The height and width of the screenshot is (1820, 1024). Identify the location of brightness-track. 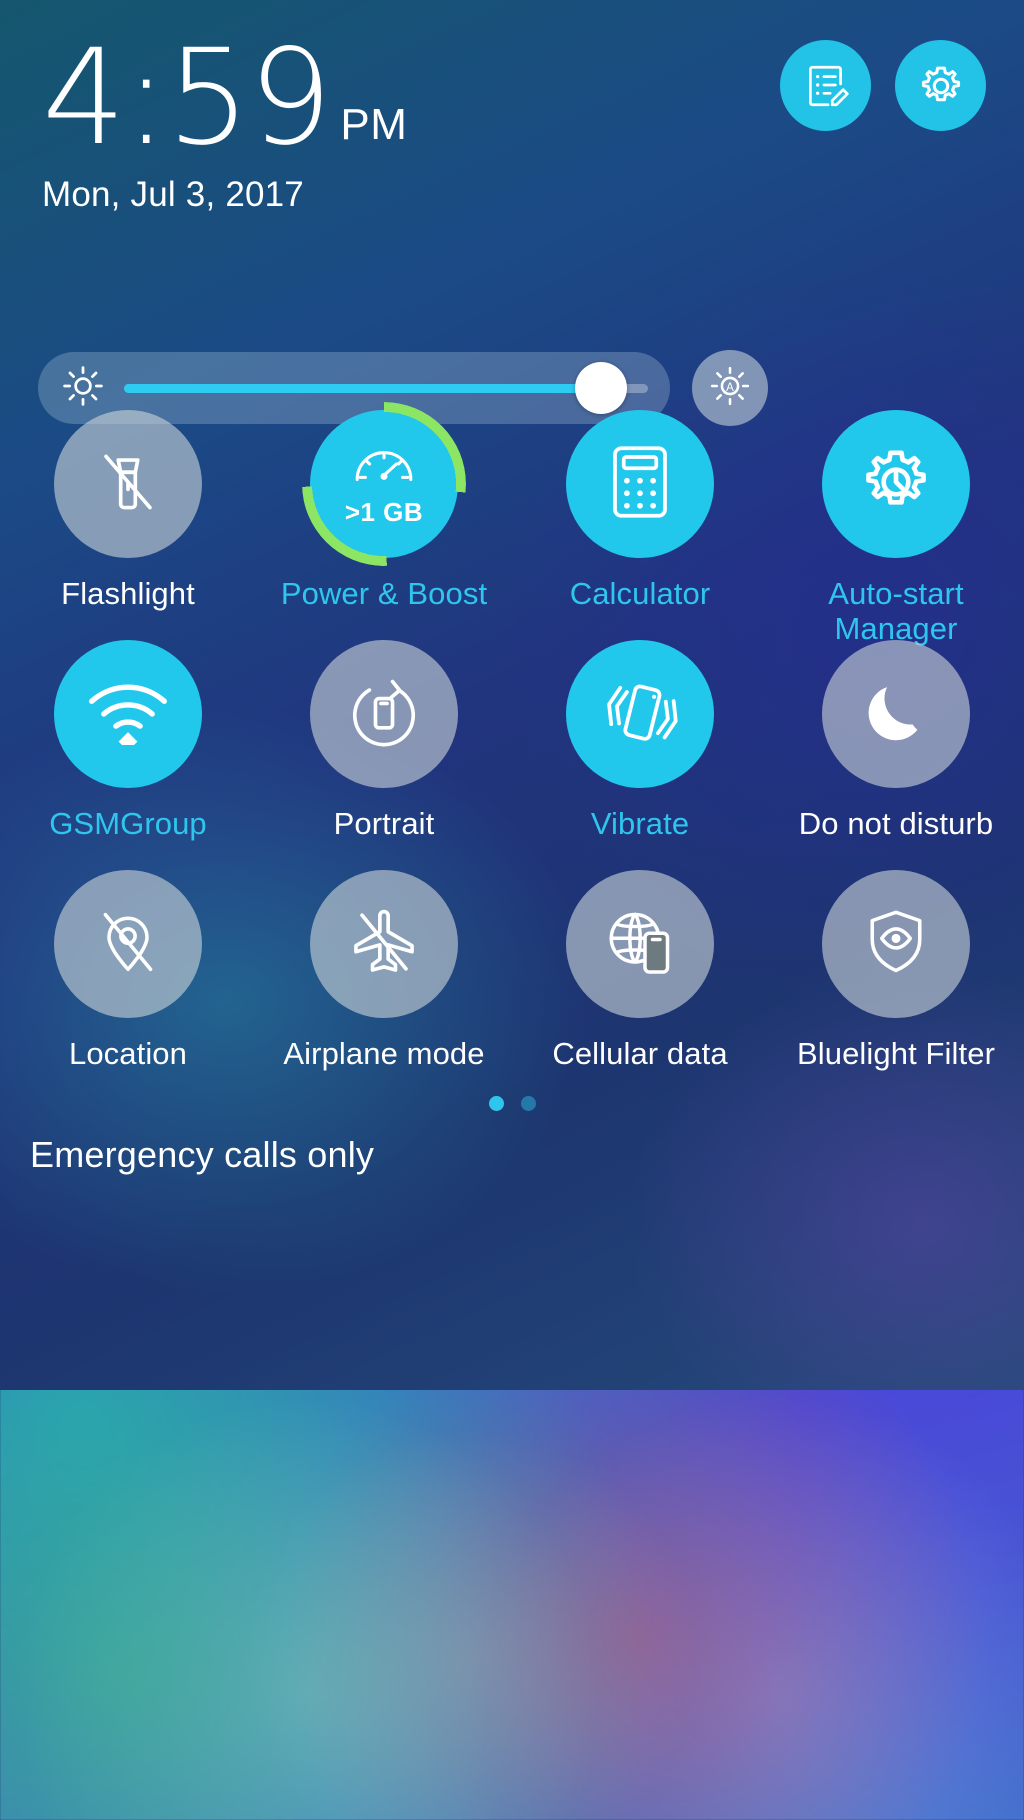
(386, 388).